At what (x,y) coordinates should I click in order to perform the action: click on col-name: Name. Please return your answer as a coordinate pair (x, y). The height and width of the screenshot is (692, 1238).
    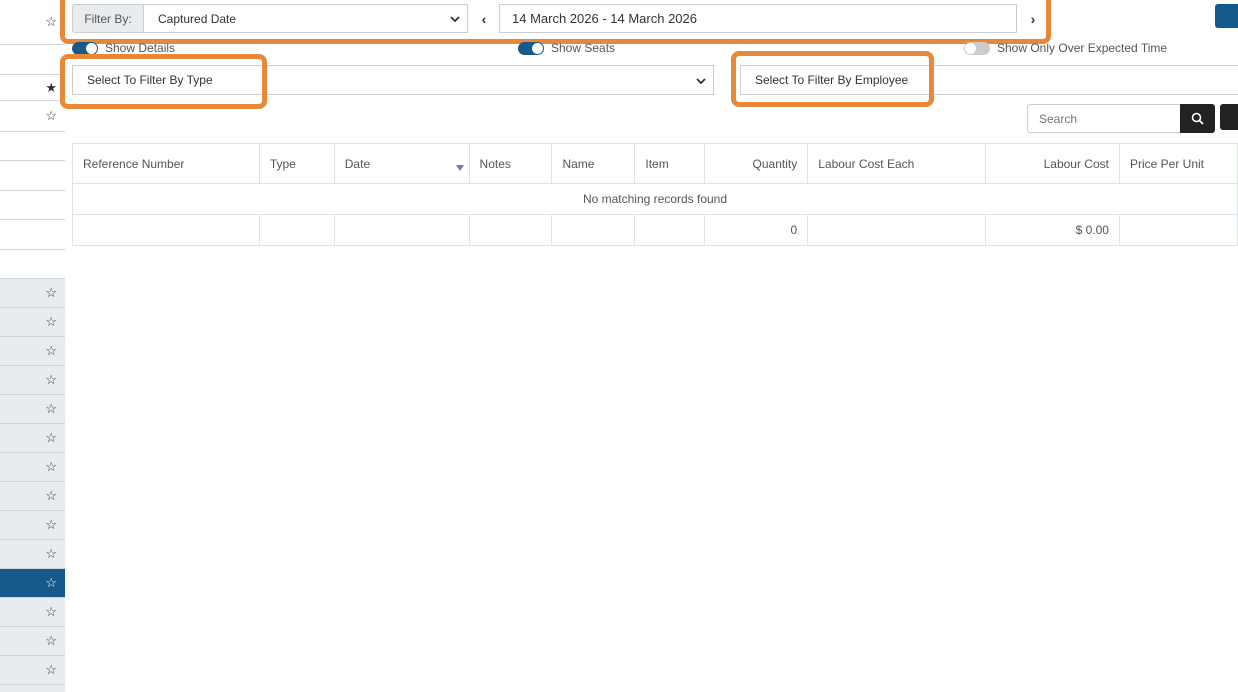
    Looking at the image, I should click on (593, 163).